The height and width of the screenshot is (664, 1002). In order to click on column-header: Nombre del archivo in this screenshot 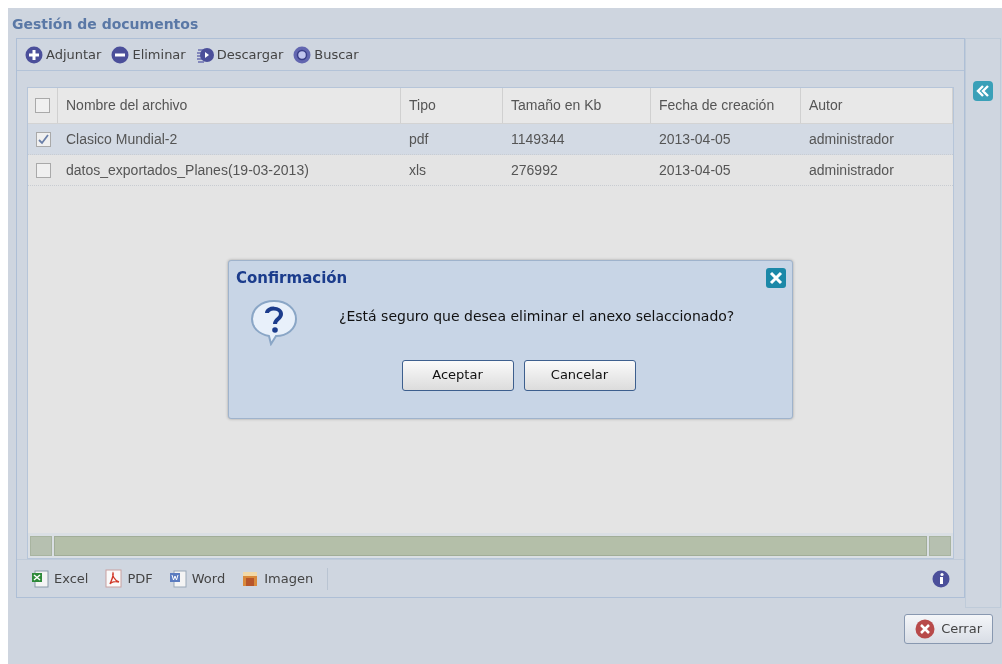, I will do `click(127, 105)`.